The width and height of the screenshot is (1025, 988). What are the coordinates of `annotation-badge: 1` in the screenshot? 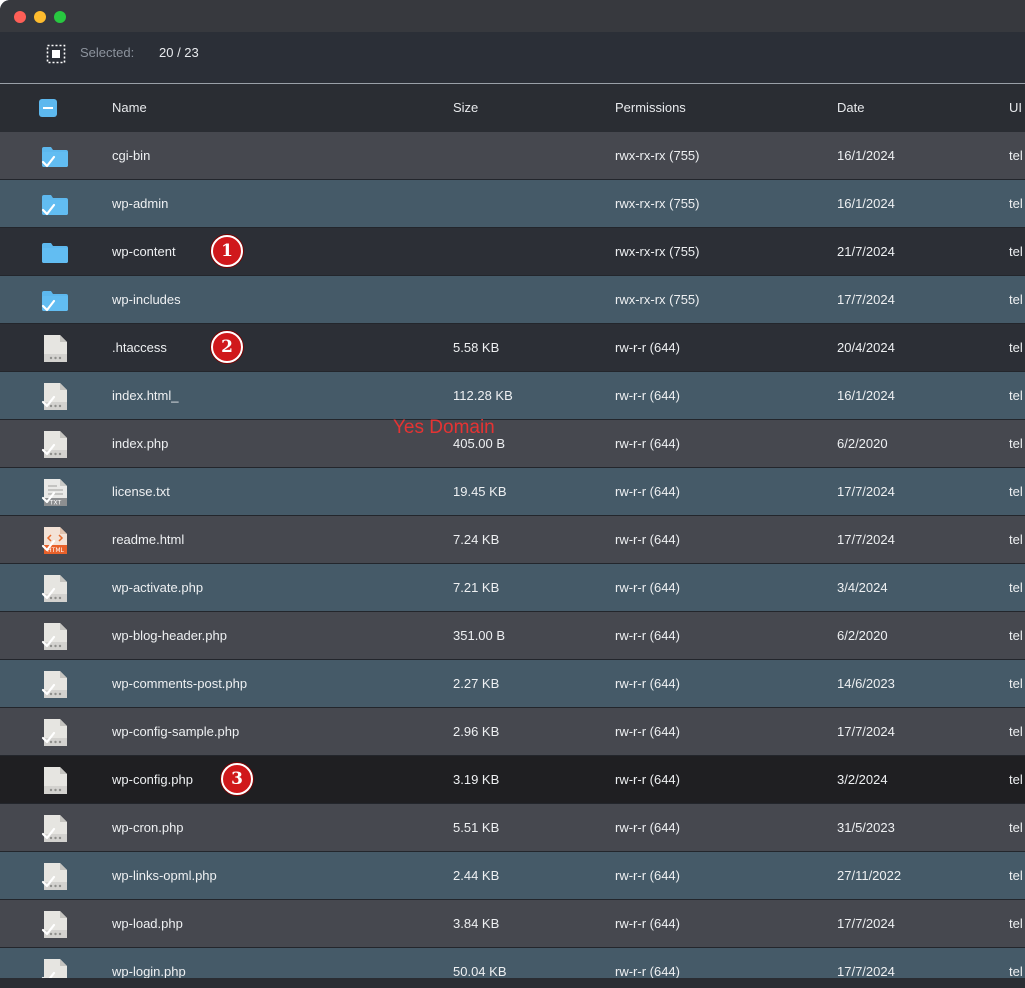 It's located at (227, 251).